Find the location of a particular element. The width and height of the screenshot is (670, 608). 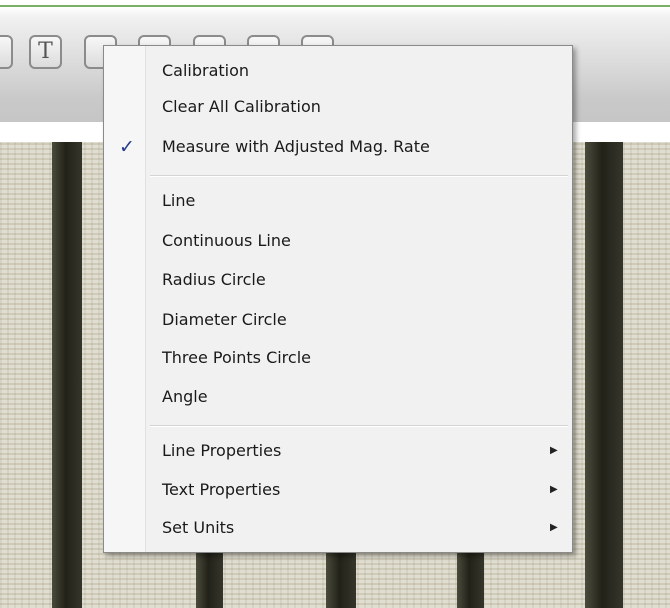

tool-button-partial is located at coordinates (6, 52).